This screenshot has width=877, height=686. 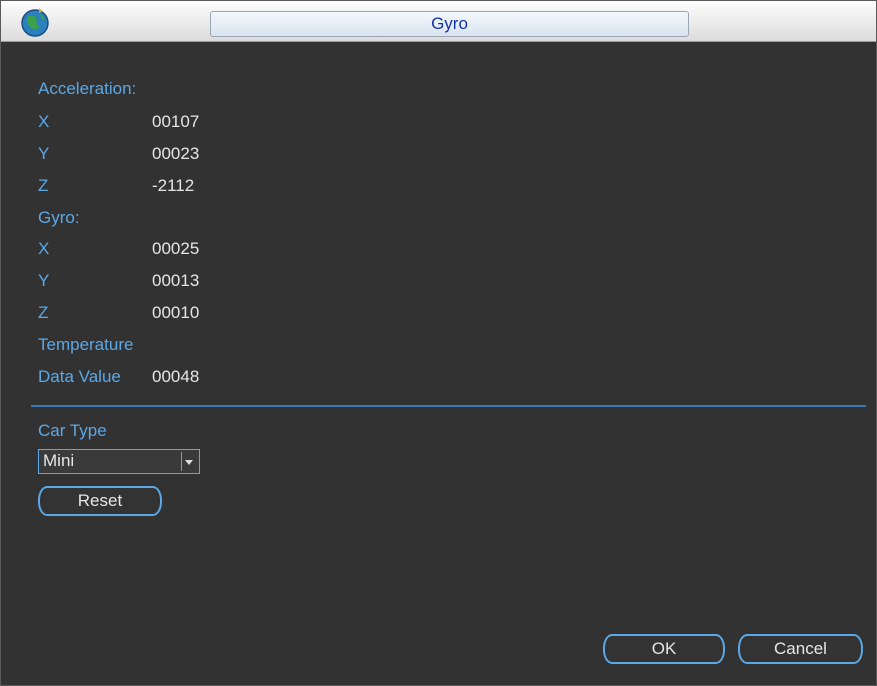 What do you see at coordinates (44, 121) in the screenshot?
I see `accel-x-label: X` at bounding box center [44, 121].